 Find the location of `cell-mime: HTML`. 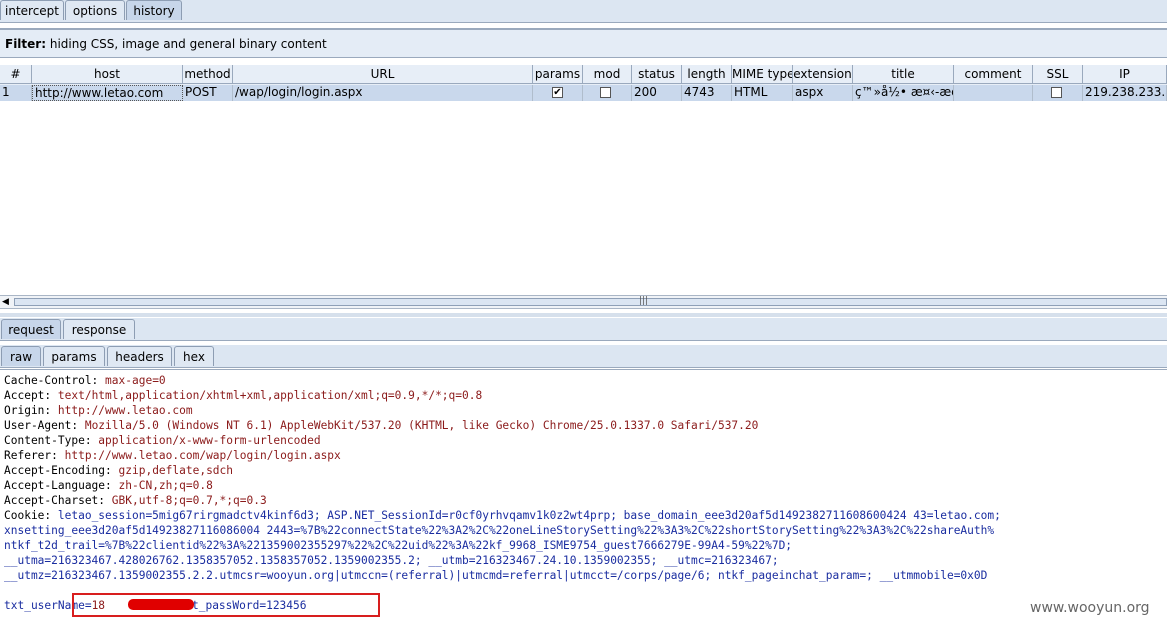

cell-mime: HTML is located at coordinates (762, 93).